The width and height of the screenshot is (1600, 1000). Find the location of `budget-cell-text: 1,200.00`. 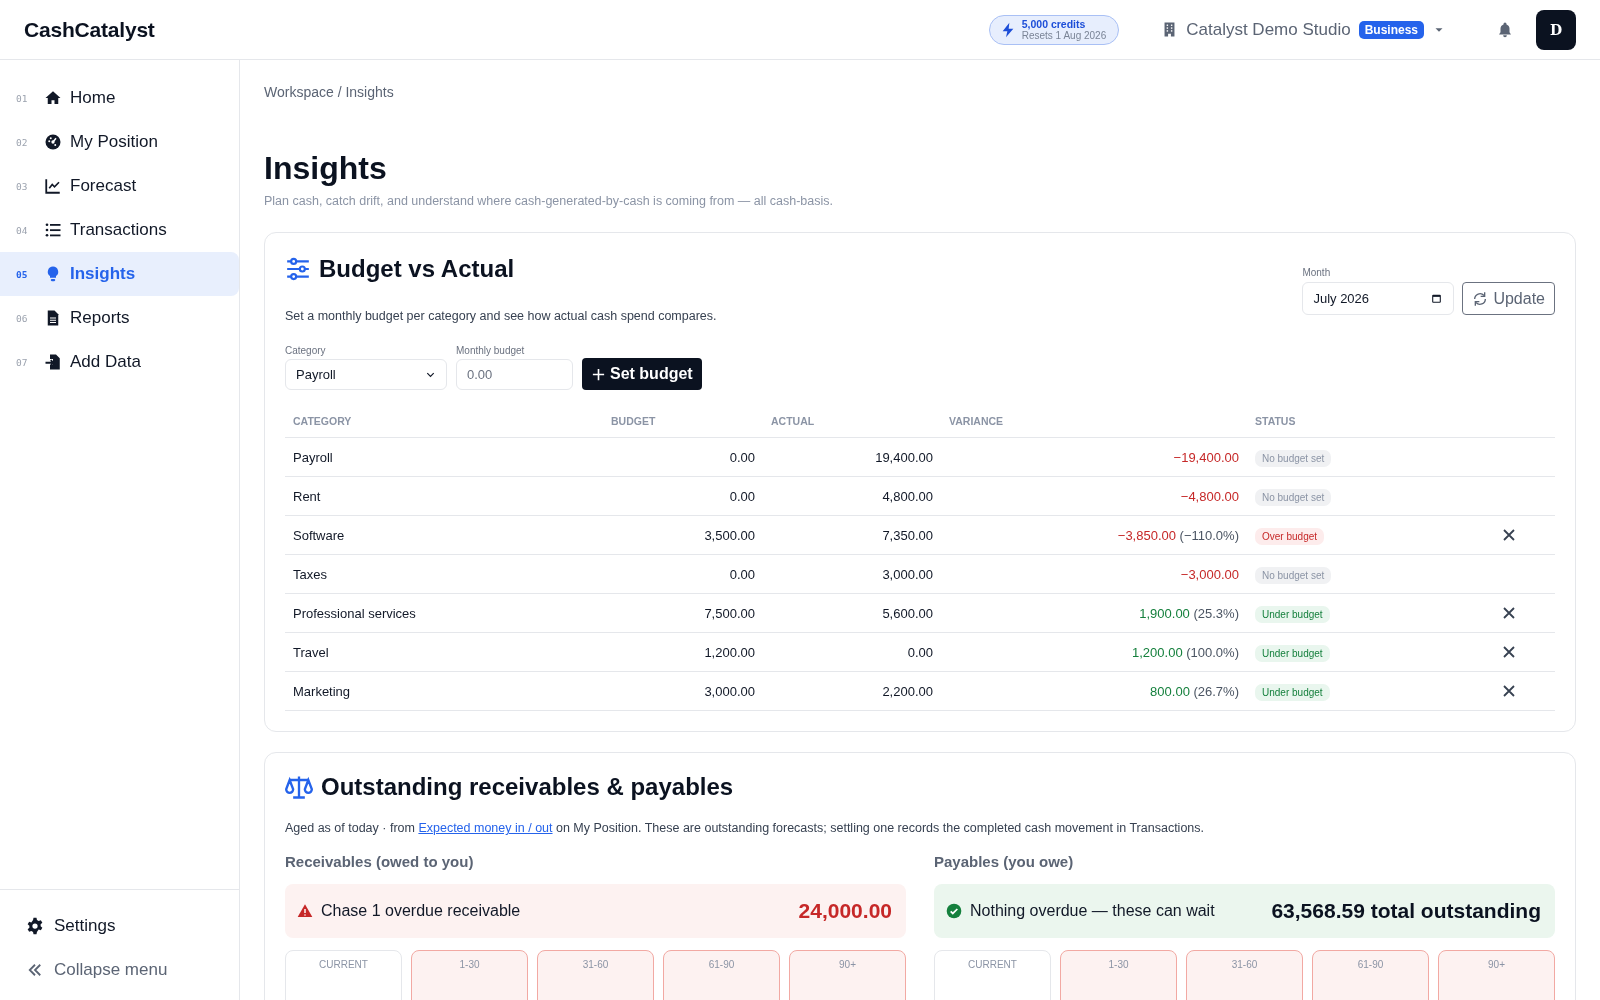

budget-cell-text: 1,200.00 is located at coordinates (729, 652).